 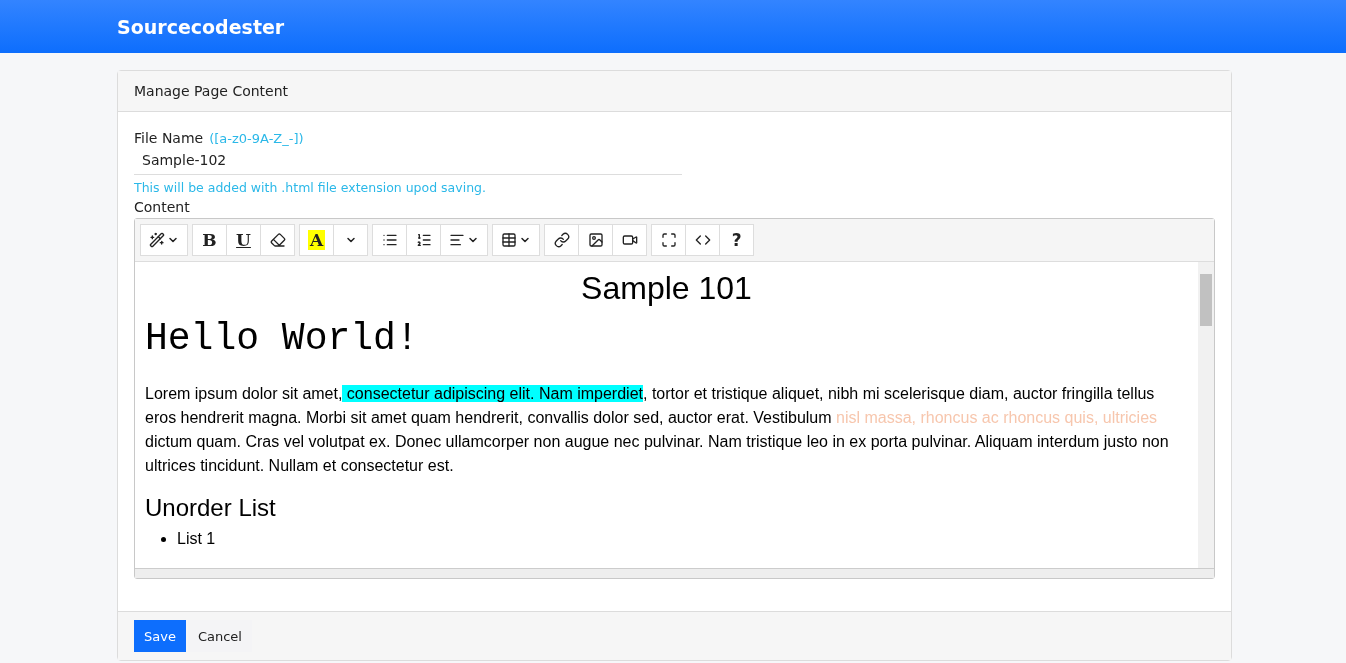 What do you see at coordinates (1206, 415) in the screenshot?
I see `scrollbar` at bounding box center [1206, 415].